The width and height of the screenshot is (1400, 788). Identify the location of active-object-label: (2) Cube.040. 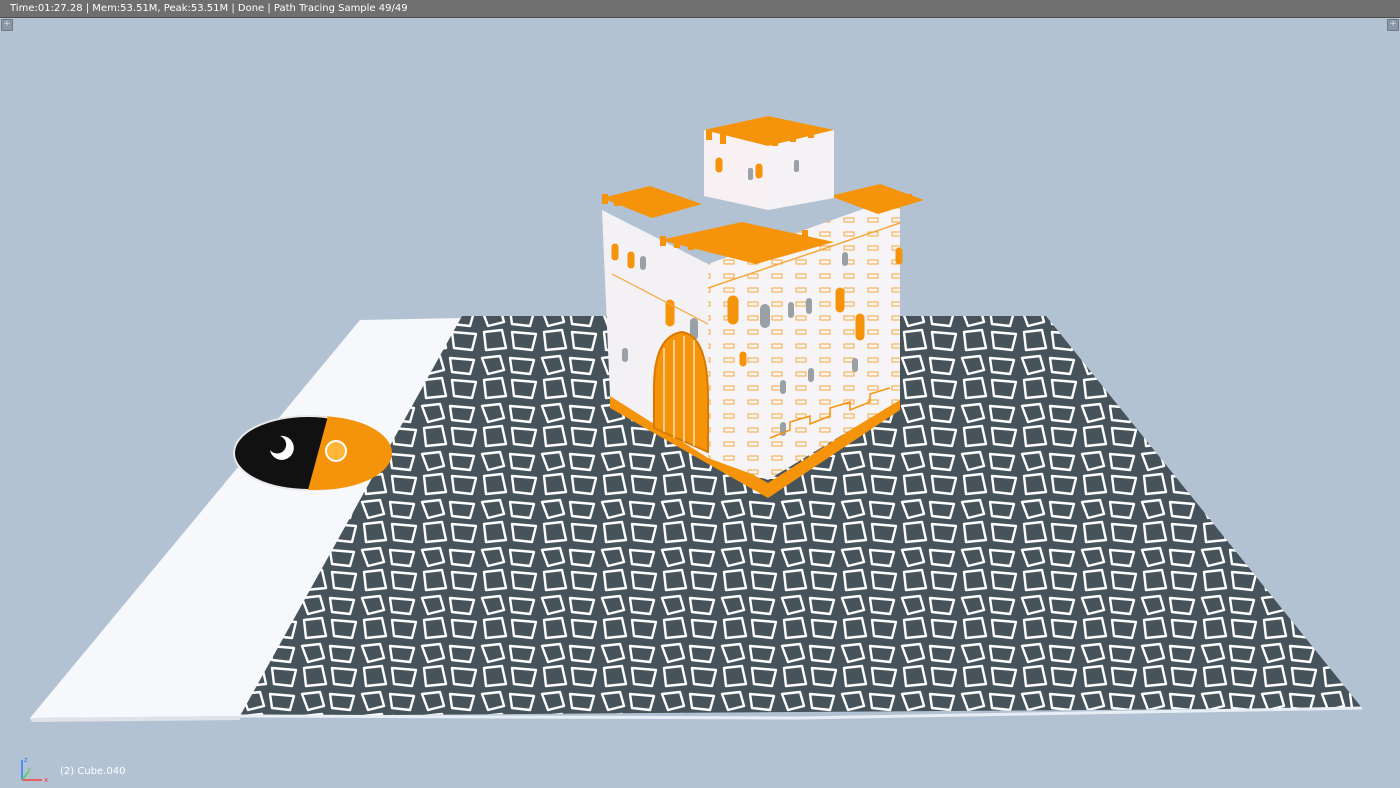
(93, 771).